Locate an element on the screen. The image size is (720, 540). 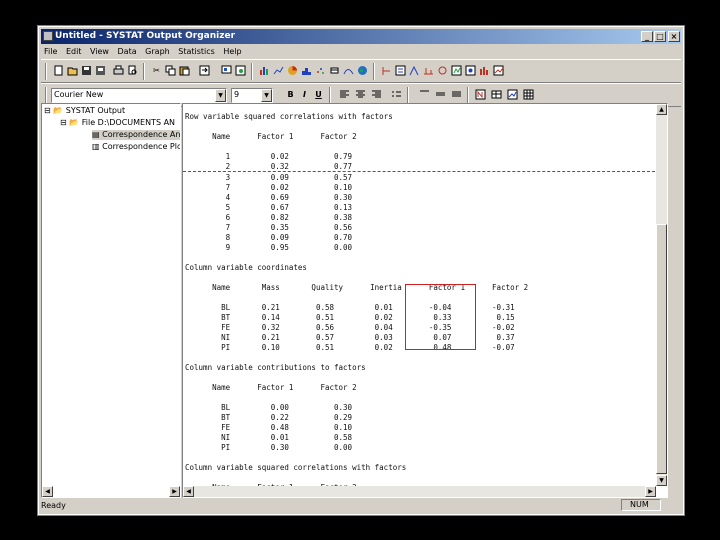
save-all-icon is located at coordinates (100, 70).